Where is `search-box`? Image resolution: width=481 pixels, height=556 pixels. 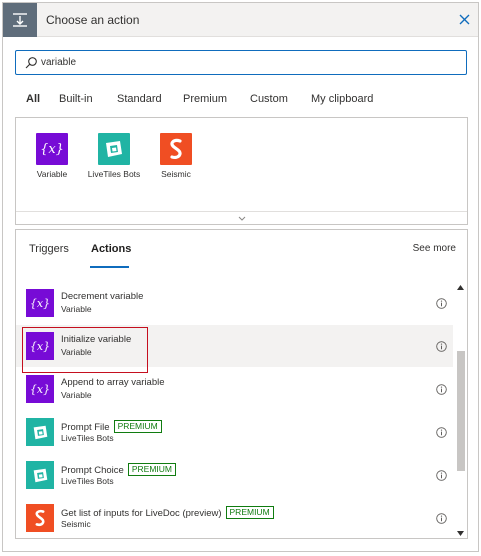
search-box is located at coordinates (241, 62).